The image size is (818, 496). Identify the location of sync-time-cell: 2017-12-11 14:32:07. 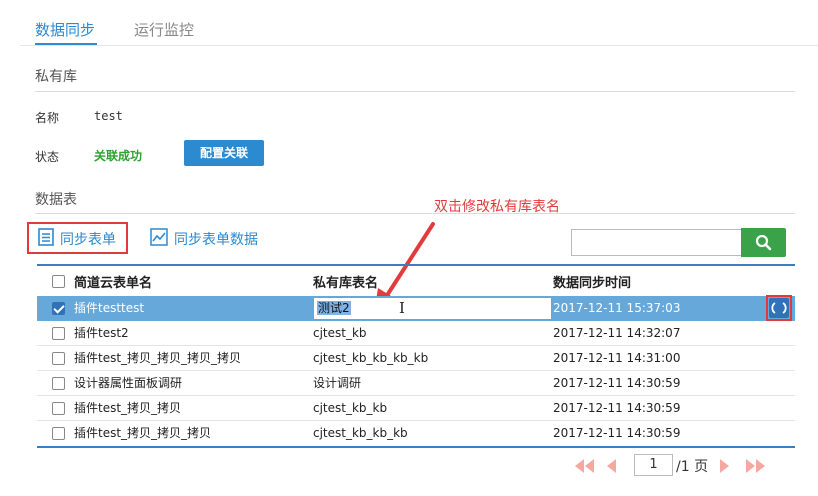
(617, 333).